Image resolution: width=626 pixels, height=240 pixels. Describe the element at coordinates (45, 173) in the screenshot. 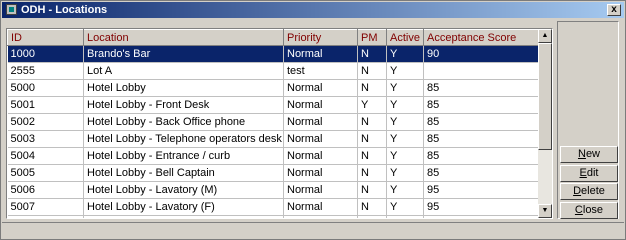

I see `cell-id: 5005` at that location.